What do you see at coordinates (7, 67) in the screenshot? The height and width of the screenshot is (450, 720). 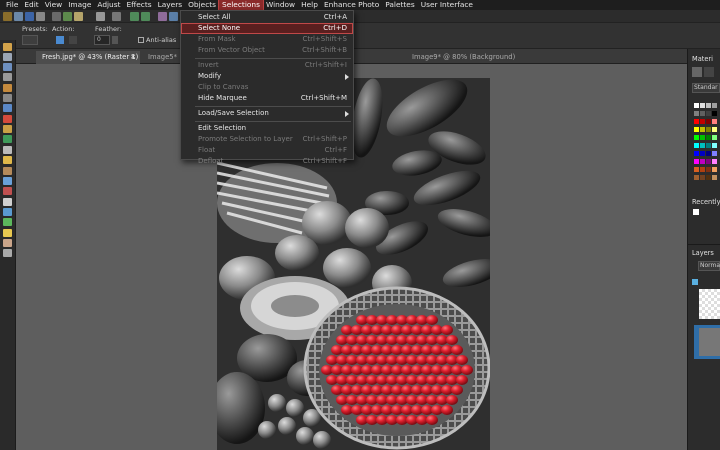 I see `selection-tool-icon` at bounding box center [7, 67].